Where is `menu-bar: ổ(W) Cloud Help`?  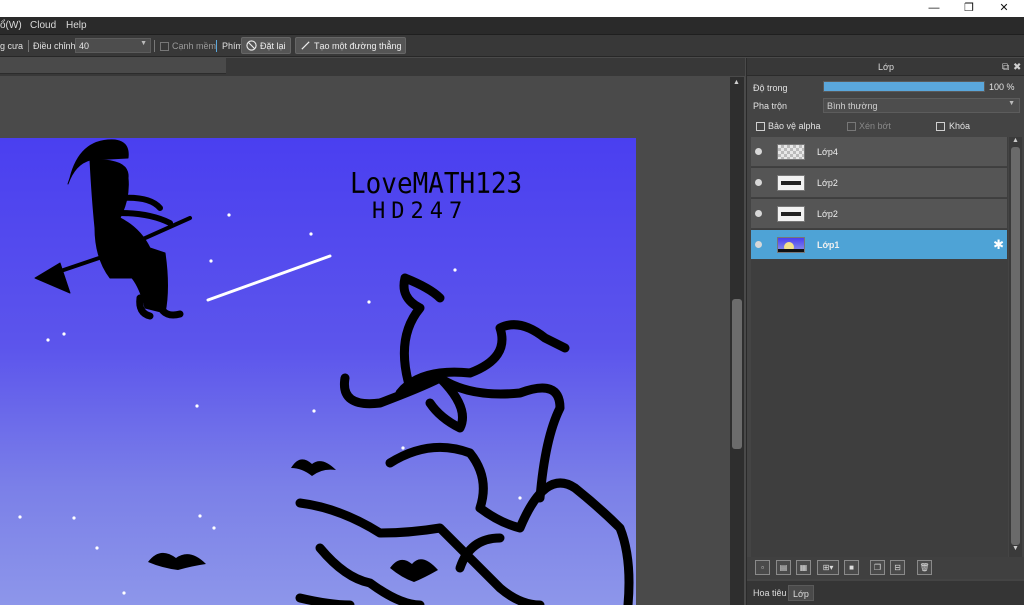 menu-bar: ổ(W) Cloud Help is located at coordinates (512, 26).